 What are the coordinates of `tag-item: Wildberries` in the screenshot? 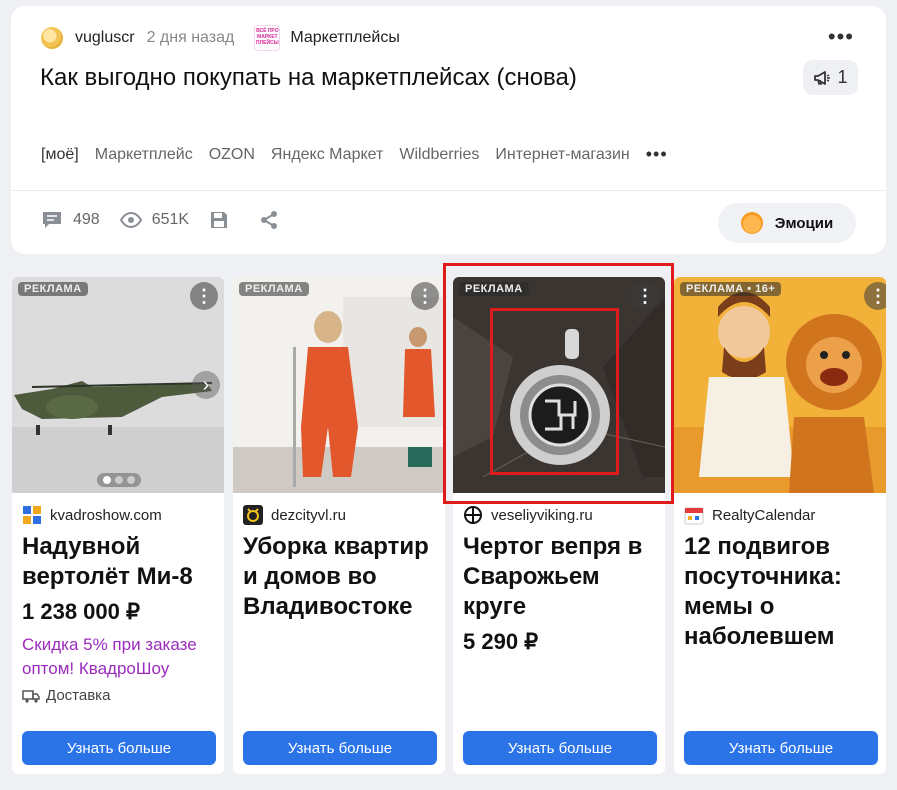 It's located at (439, 155).